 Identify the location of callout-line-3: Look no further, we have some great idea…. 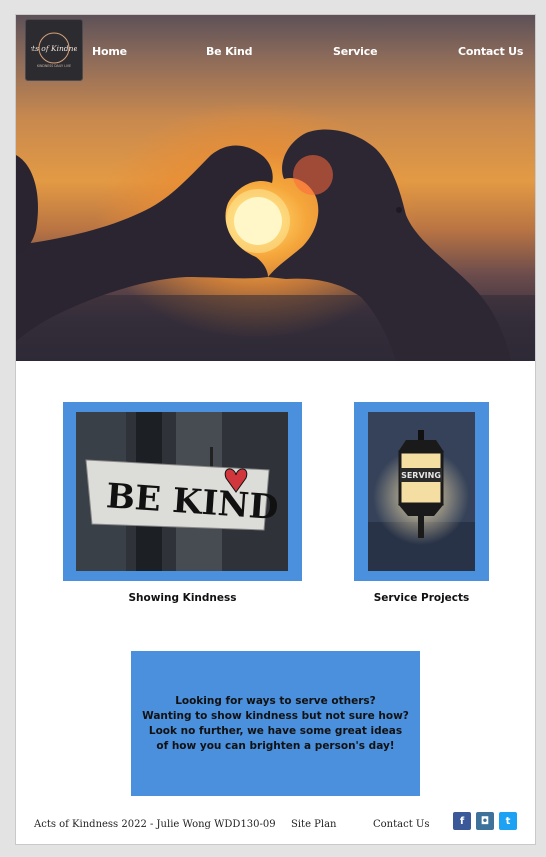
(275, 730).